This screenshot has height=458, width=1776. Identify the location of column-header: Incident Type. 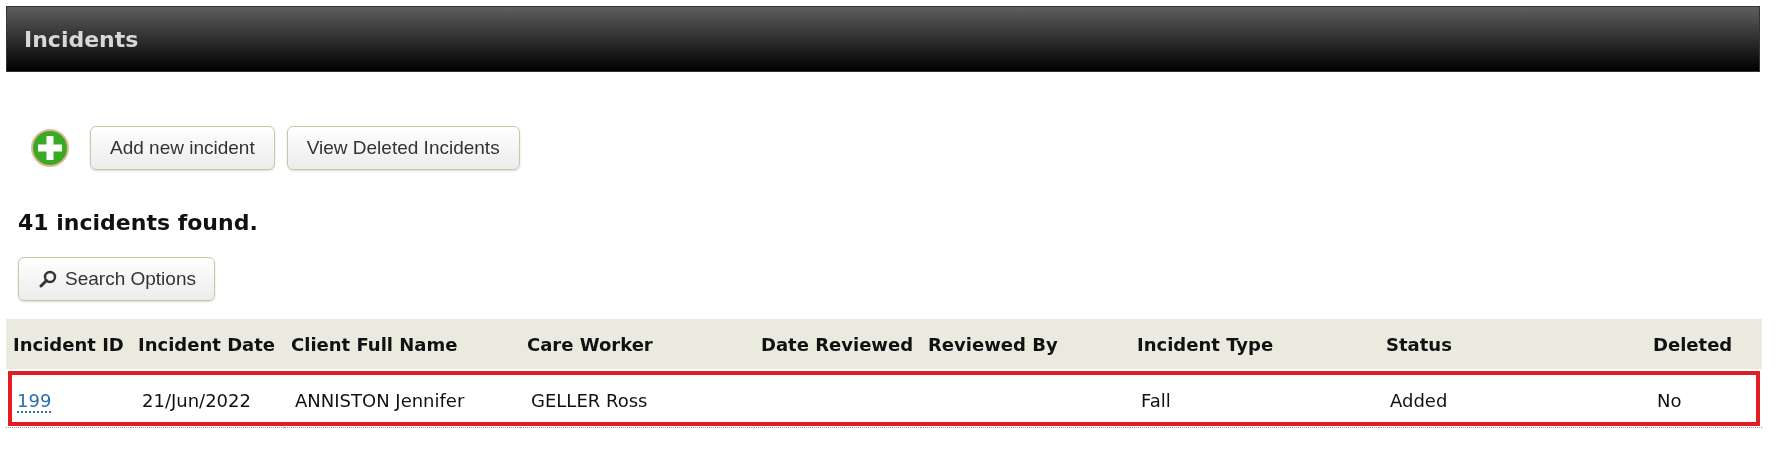
(1254, 344).